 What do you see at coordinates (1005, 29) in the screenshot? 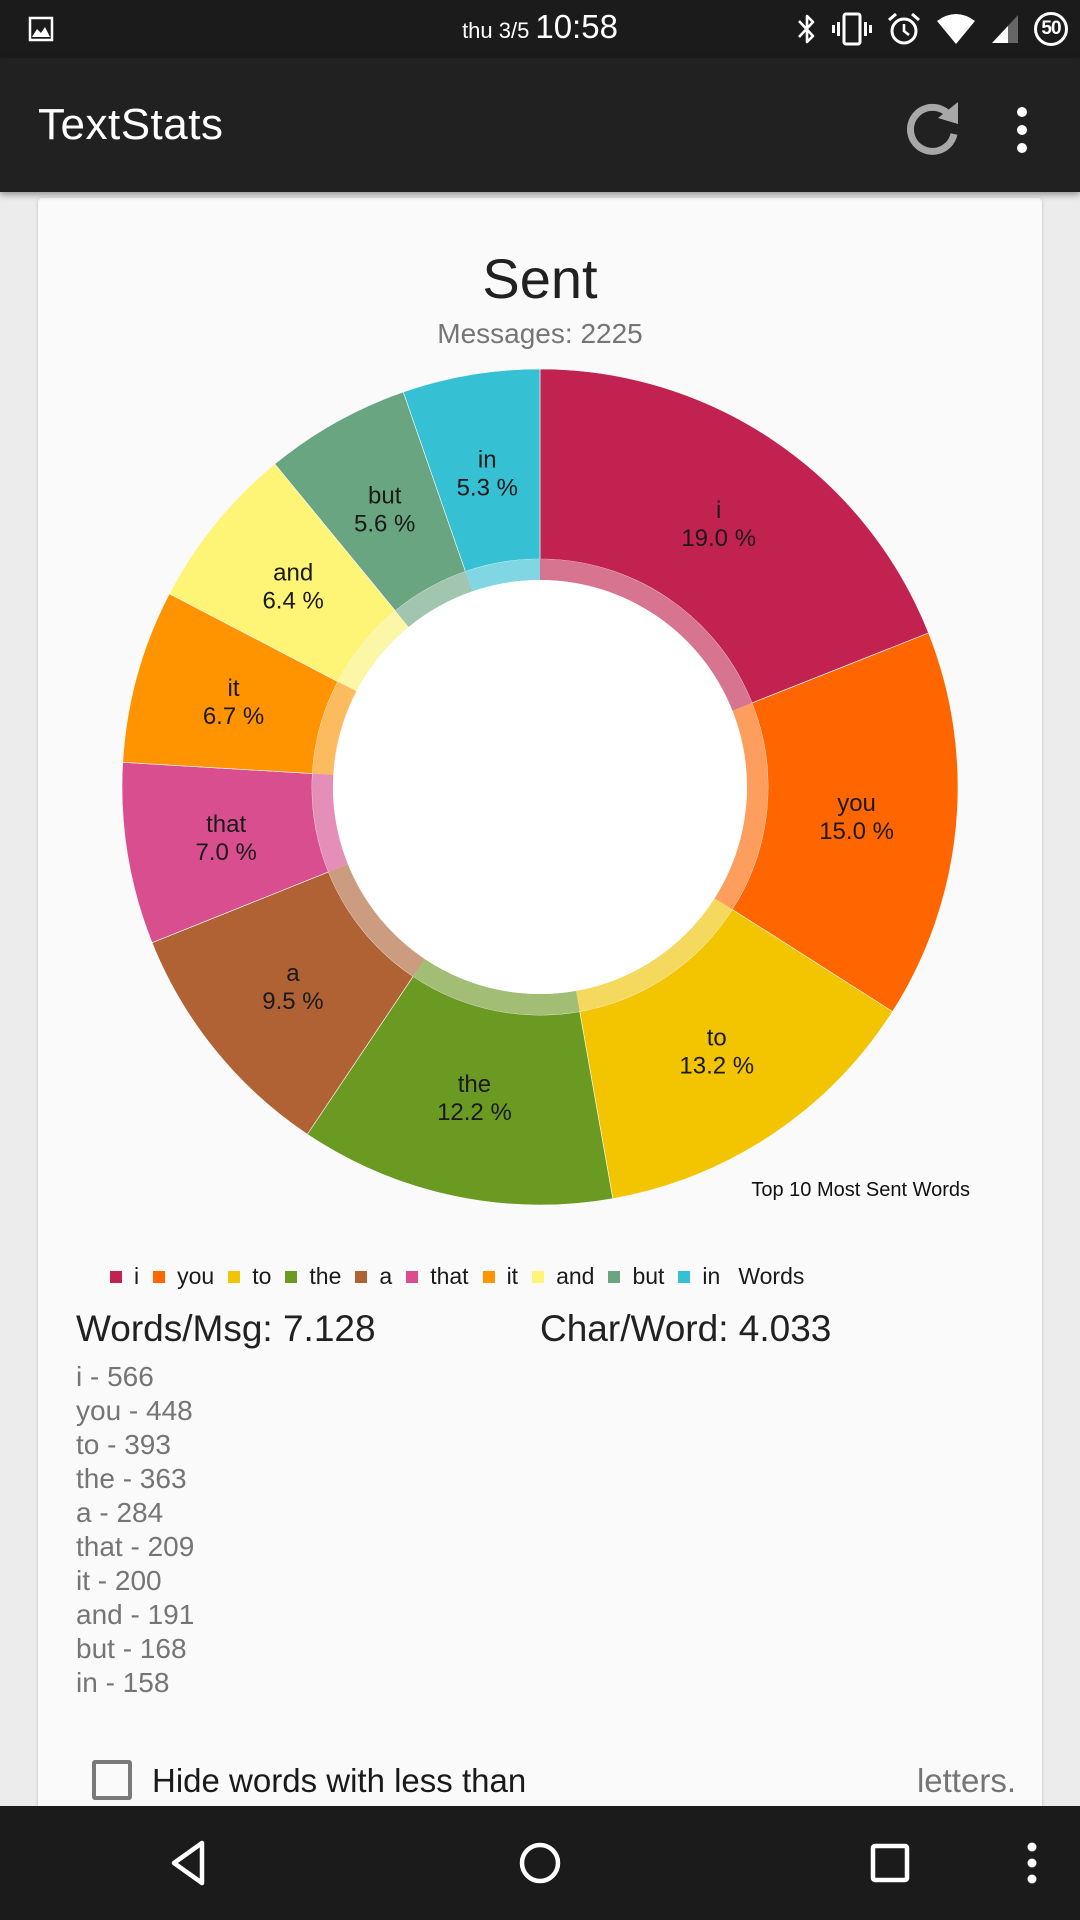
I see `cell-signal-icon` at bounding box center [1005, 29].